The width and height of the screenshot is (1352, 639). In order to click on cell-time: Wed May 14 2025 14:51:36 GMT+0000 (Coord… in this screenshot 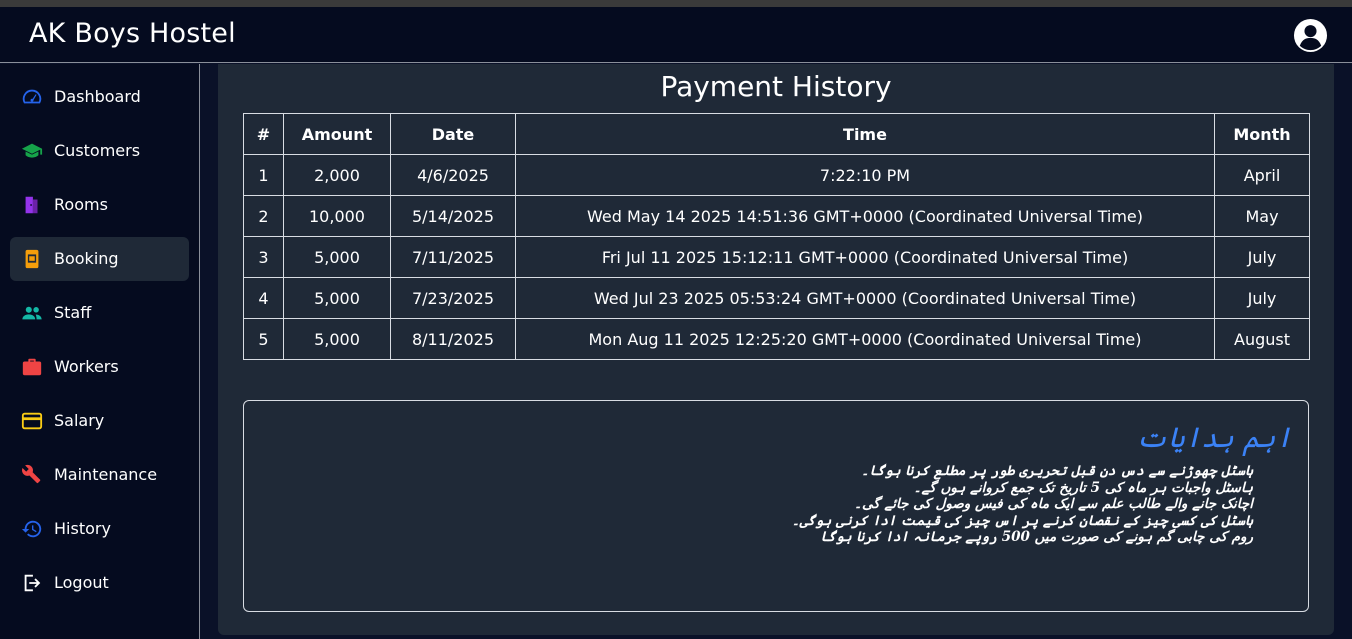, I will do `click(865, 216)`.